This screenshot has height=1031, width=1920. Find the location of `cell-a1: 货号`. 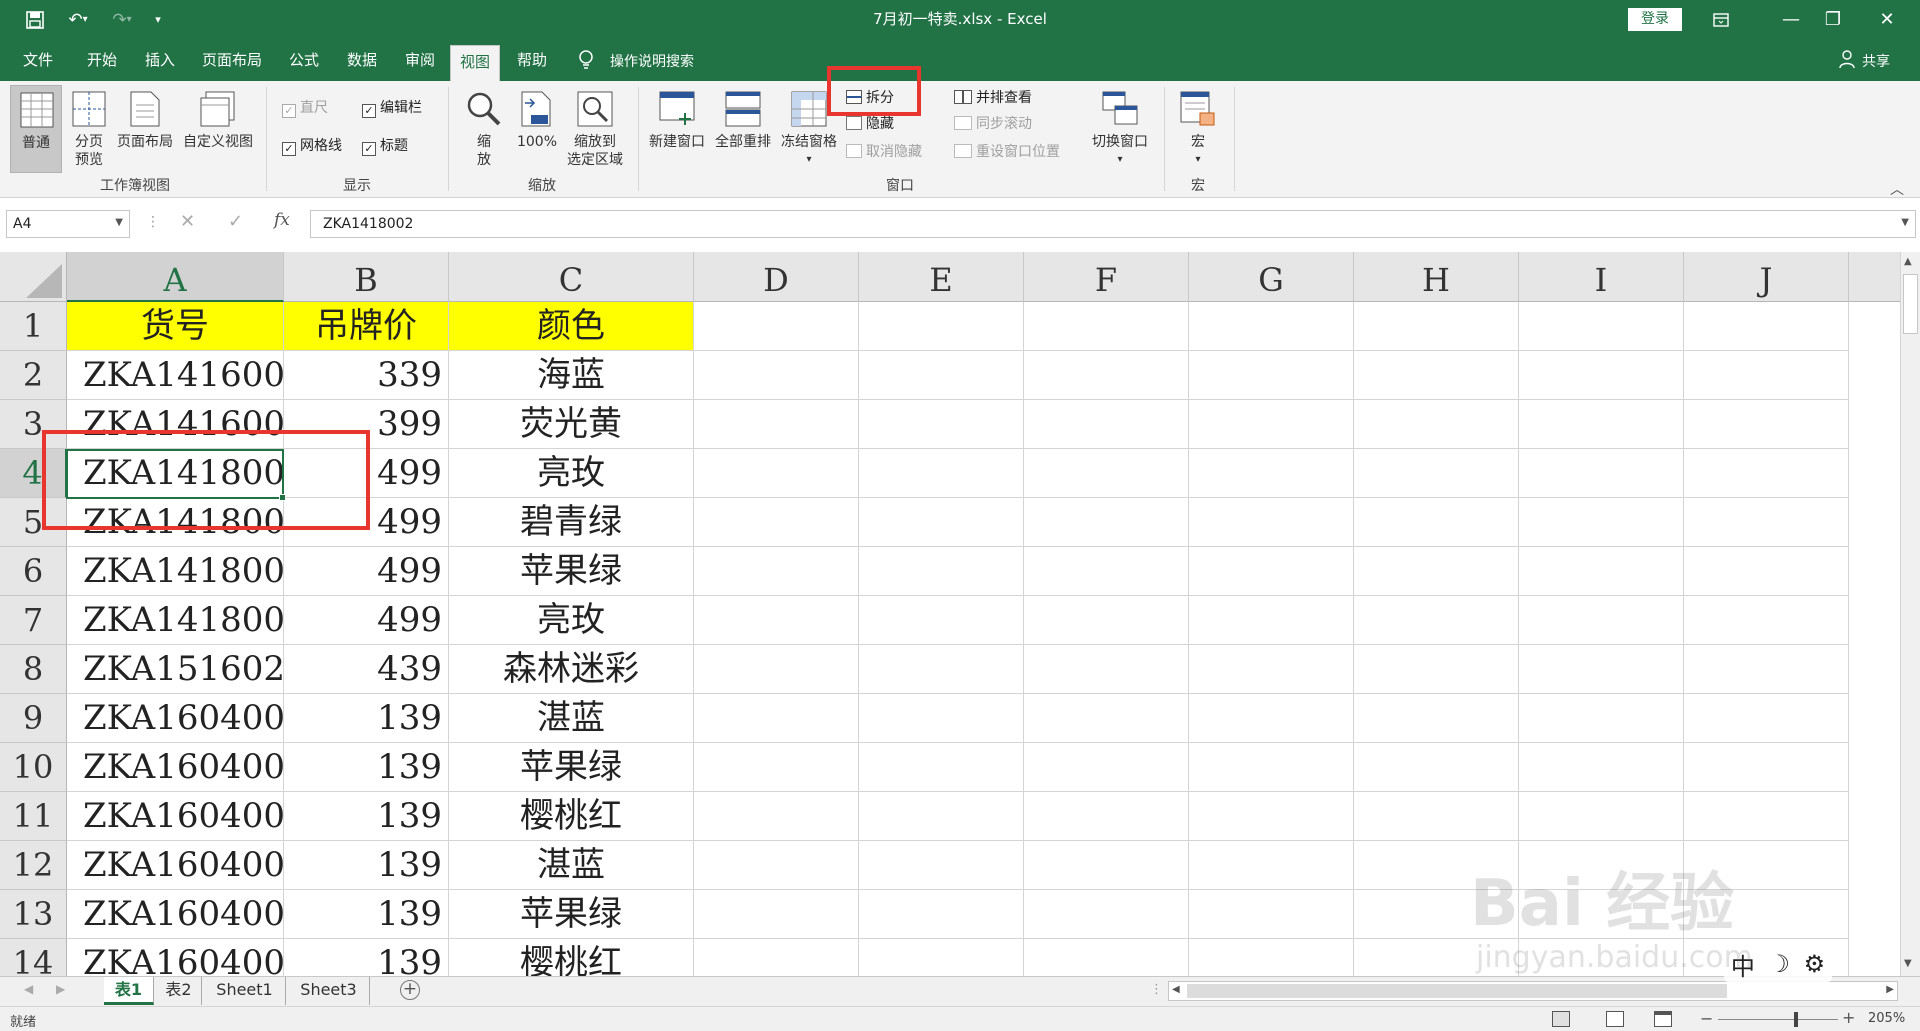

cell-a1: 货号 is located at coordinates (175, 326).